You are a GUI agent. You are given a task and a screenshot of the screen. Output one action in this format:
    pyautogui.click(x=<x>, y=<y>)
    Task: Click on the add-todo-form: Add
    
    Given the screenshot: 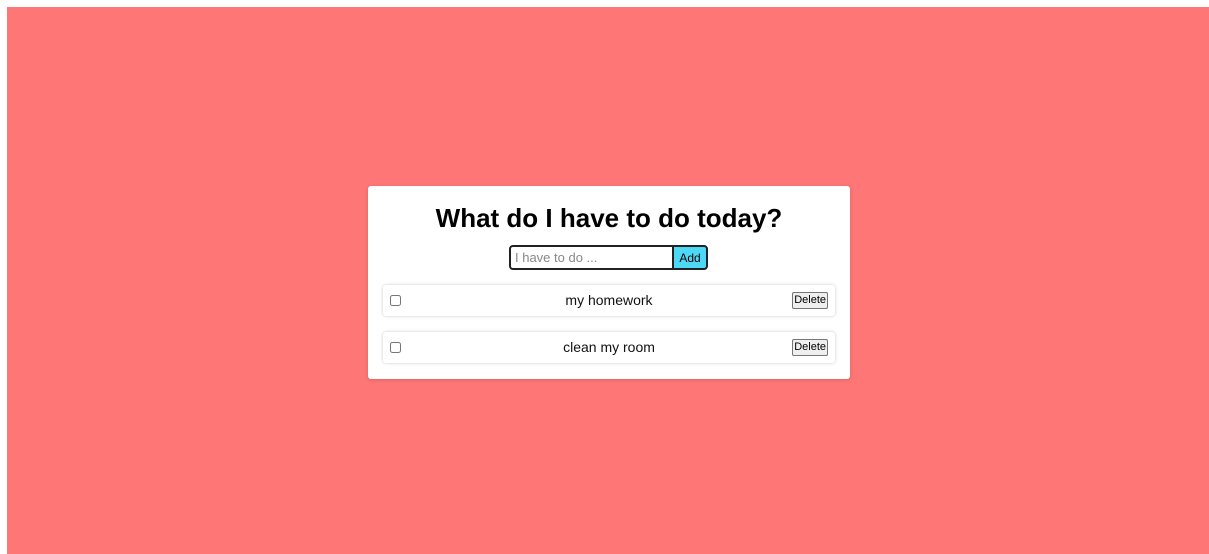 What is the action you would take?
    pyautogui.click(x=608, y=257)
    